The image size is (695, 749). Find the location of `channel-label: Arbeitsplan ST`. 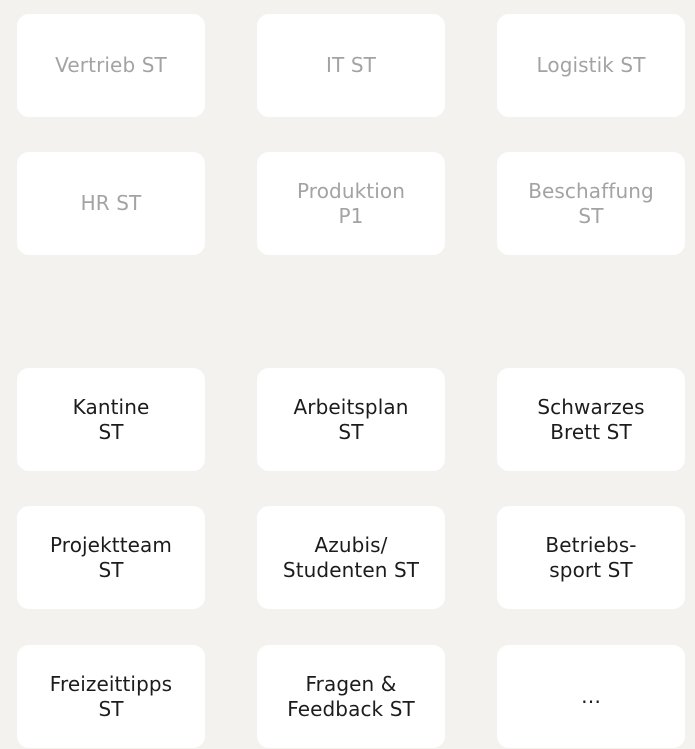

channel-label: Arbeitsplan ST is located at coordinates (351, 419).